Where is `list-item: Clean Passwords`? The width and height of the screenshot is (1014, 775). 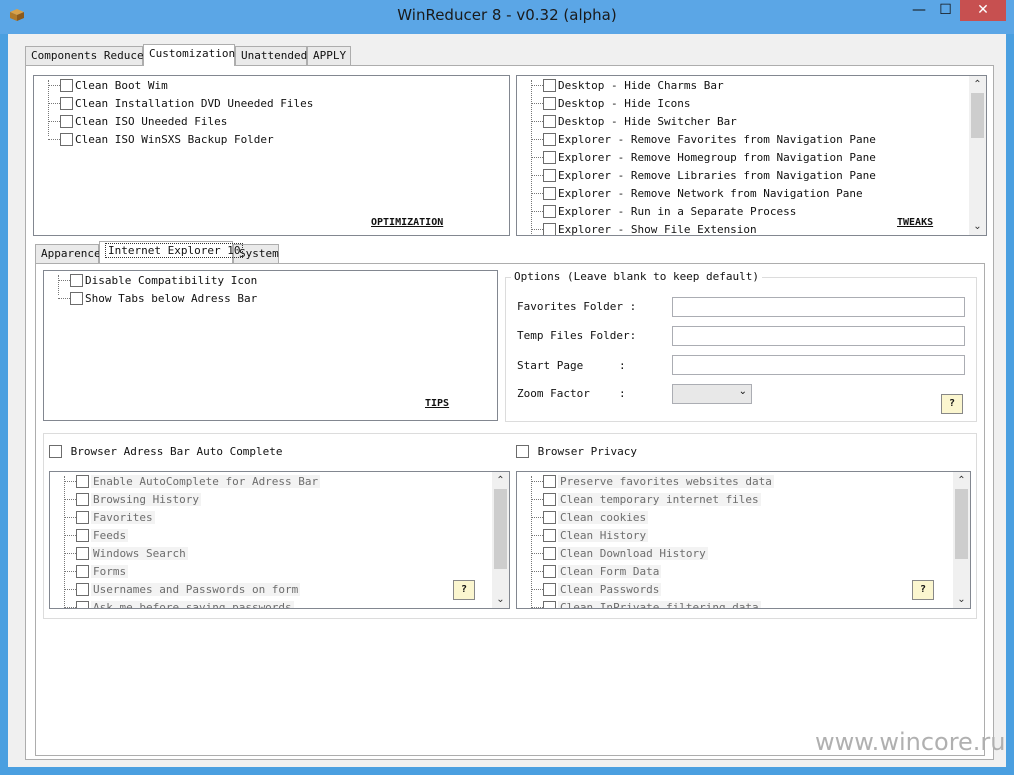 list-item: Clean Passwords is located at coordinates (596, 591).